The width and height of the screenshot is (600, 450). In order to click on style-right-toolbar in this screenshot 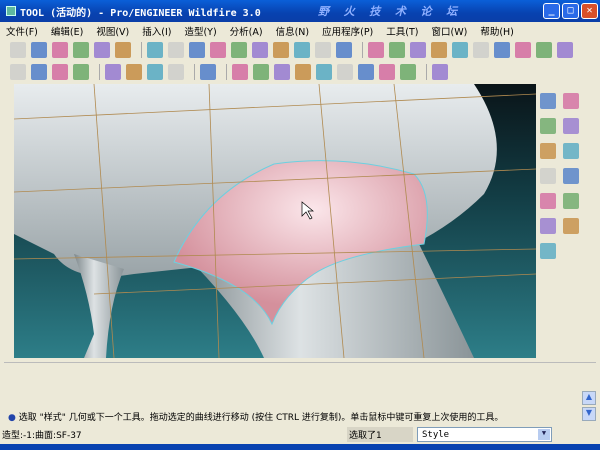, I will do `click(567, 177)`.